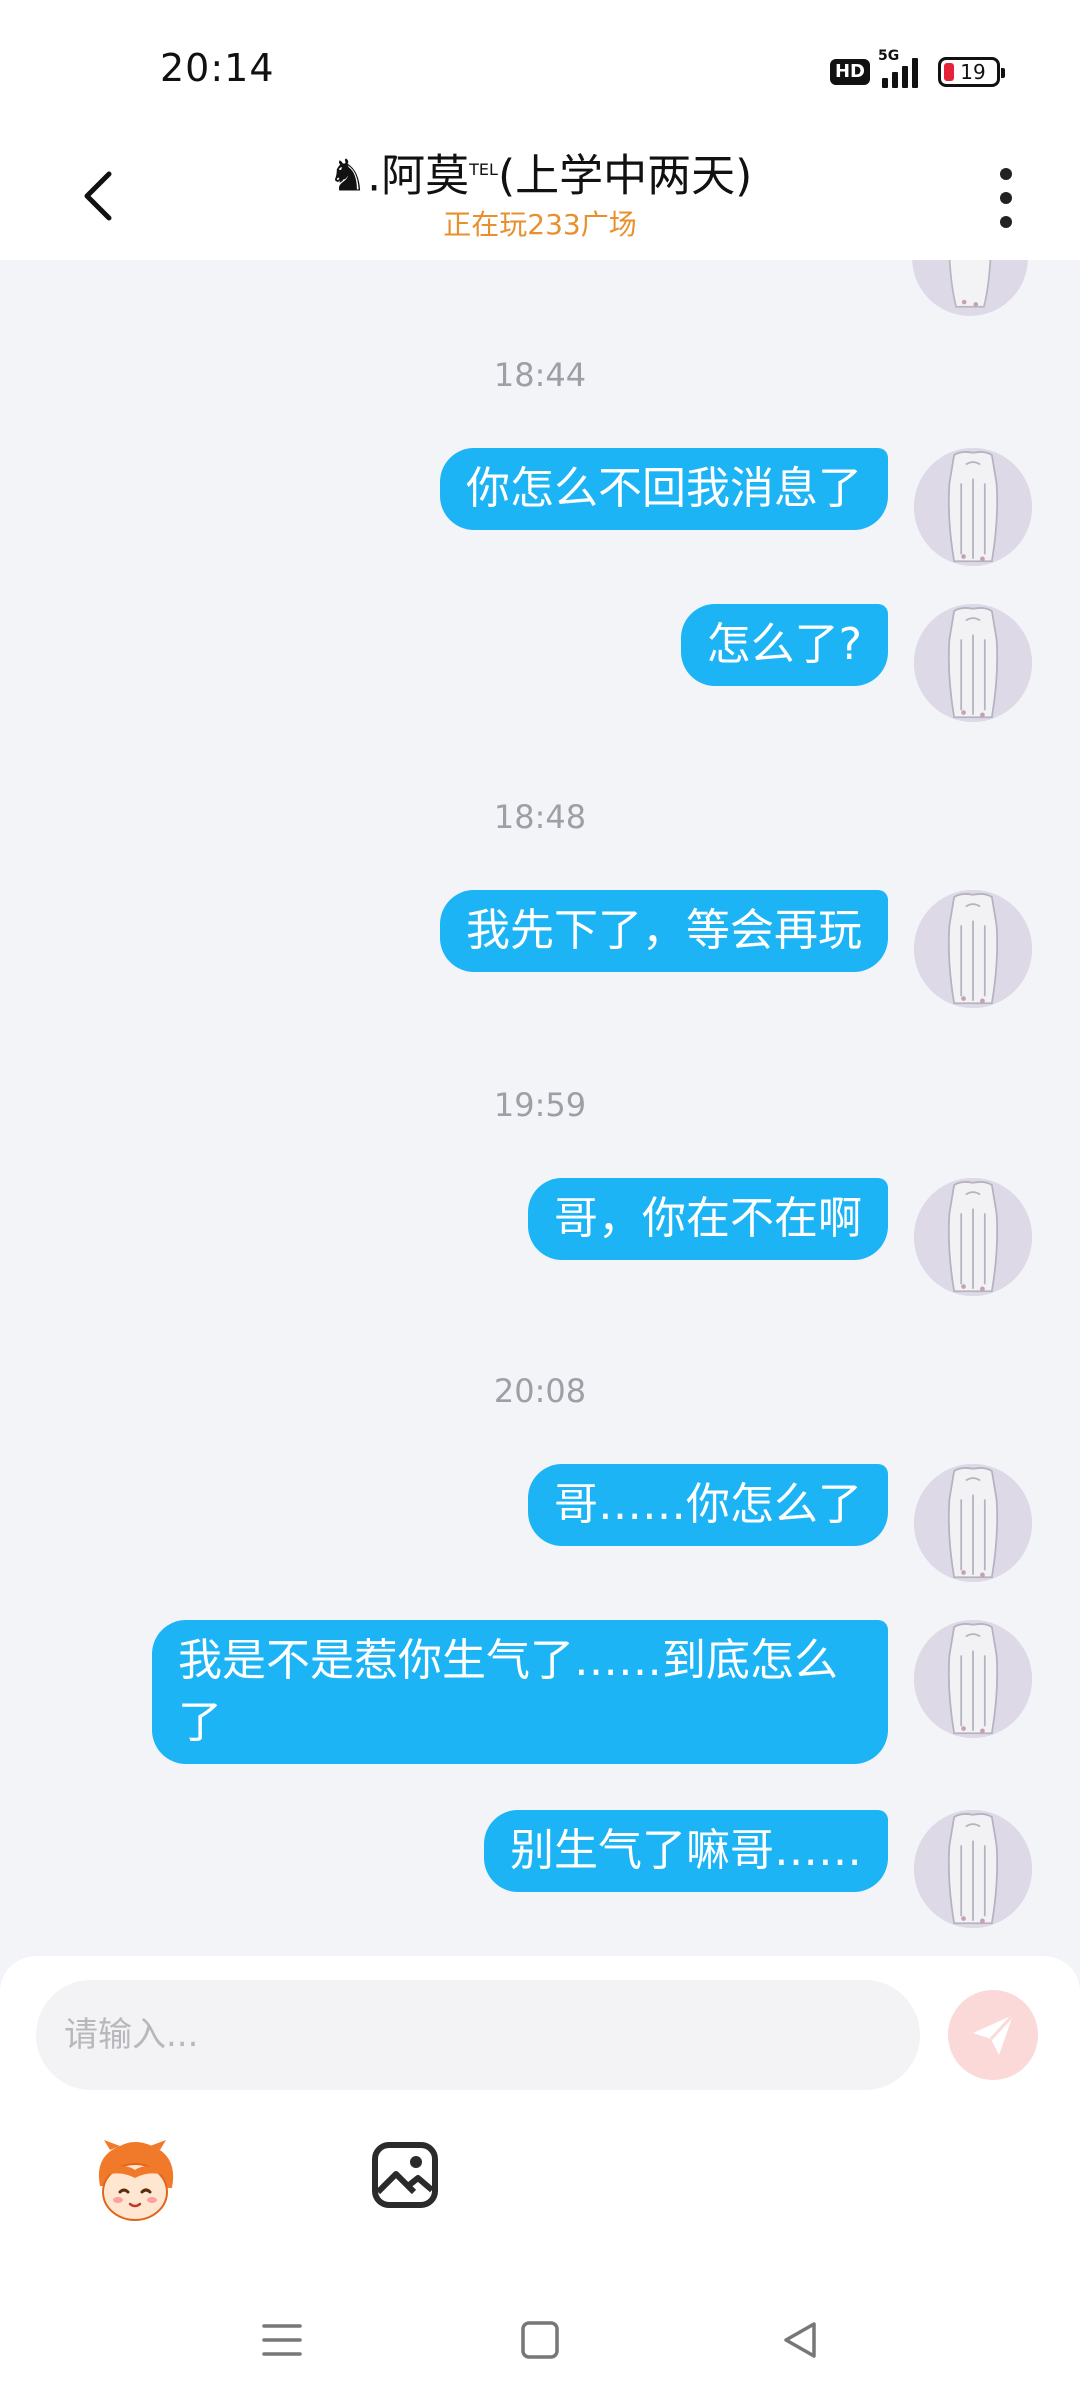 The image size is (1080, 2400). I want to click on status-icons: HD 5G 19, so click(917, 70).